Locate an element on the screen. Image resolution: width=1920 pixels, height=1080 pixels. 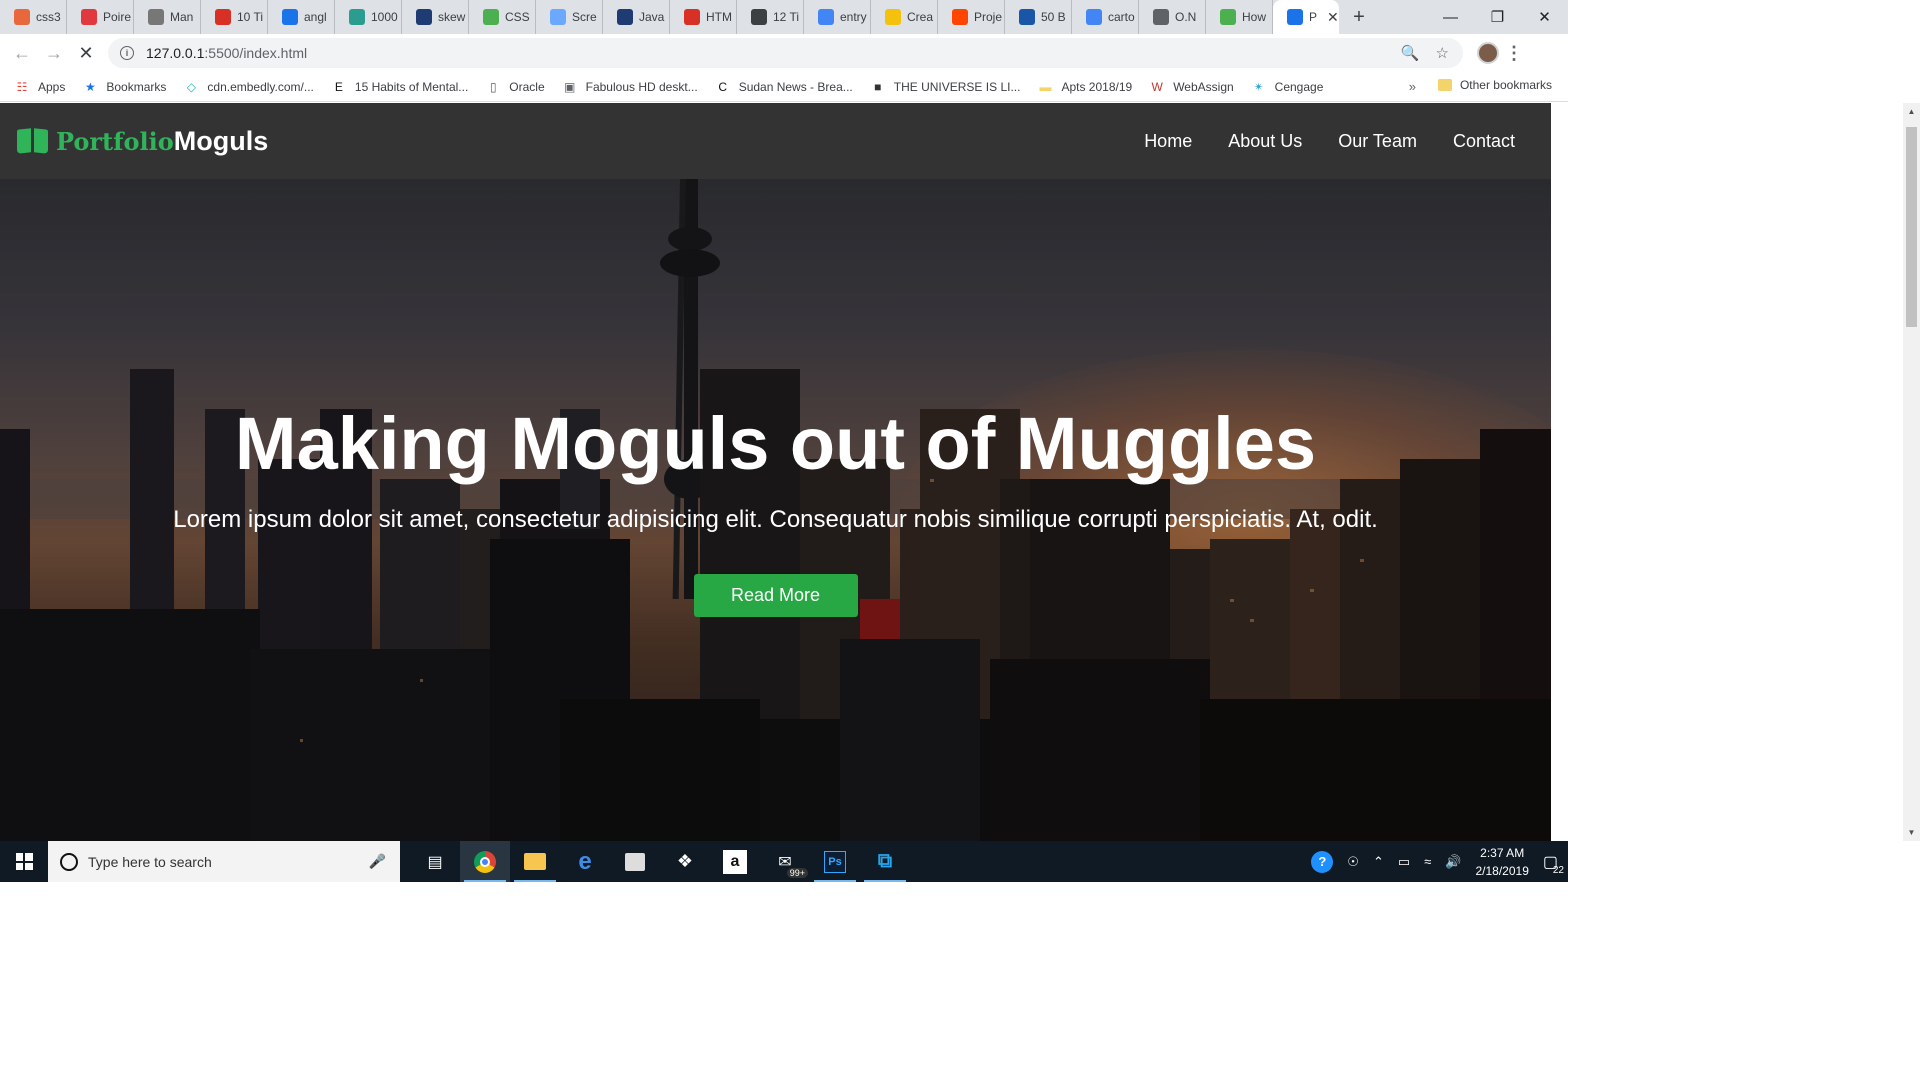
opera-icon is located at coordinates (692, 17).